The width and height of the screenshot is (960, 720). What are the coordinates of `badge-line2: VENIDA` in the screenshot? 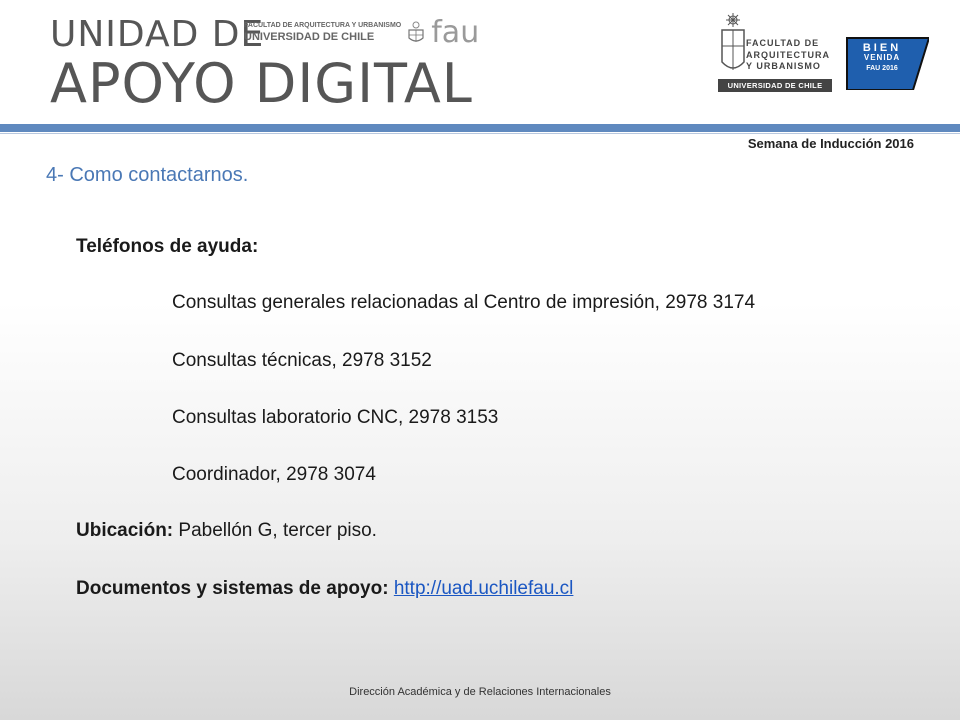 It's located at (882, 58).